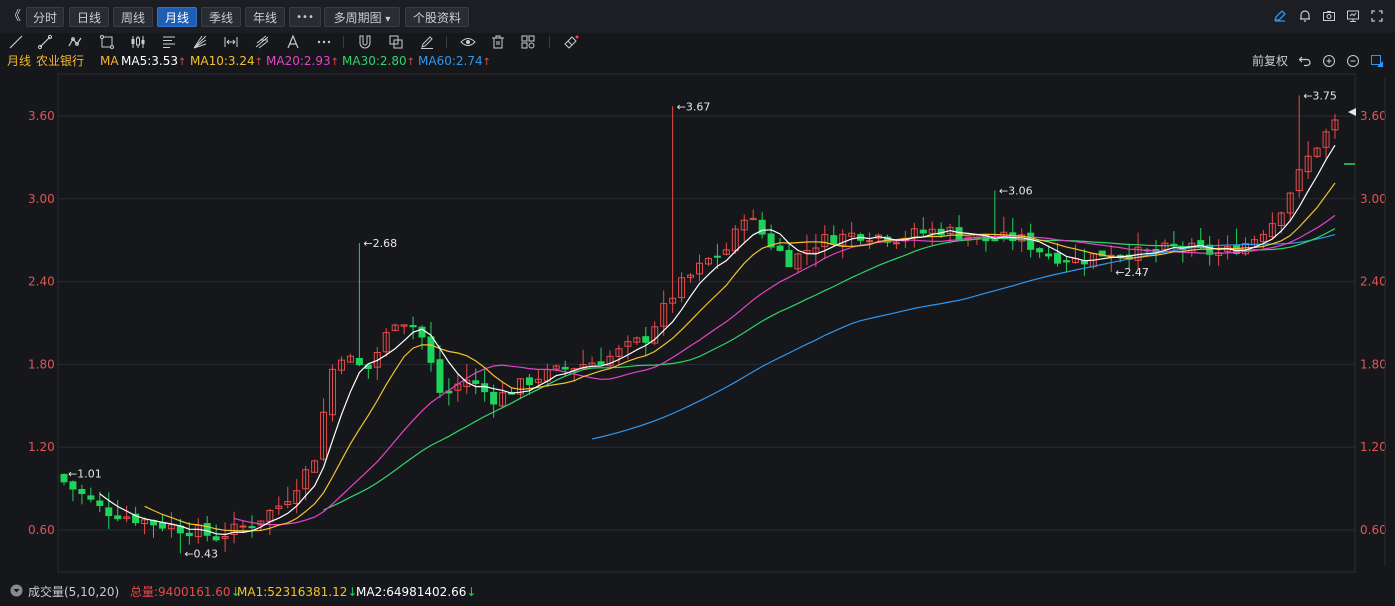 The height and width of the screenshot is (606, 1395). What do you see at coordinates (411, 592) in the screenshot?
I see `volume-ma2-text: MA2:64981402.66` at bounding box center [411, 592].